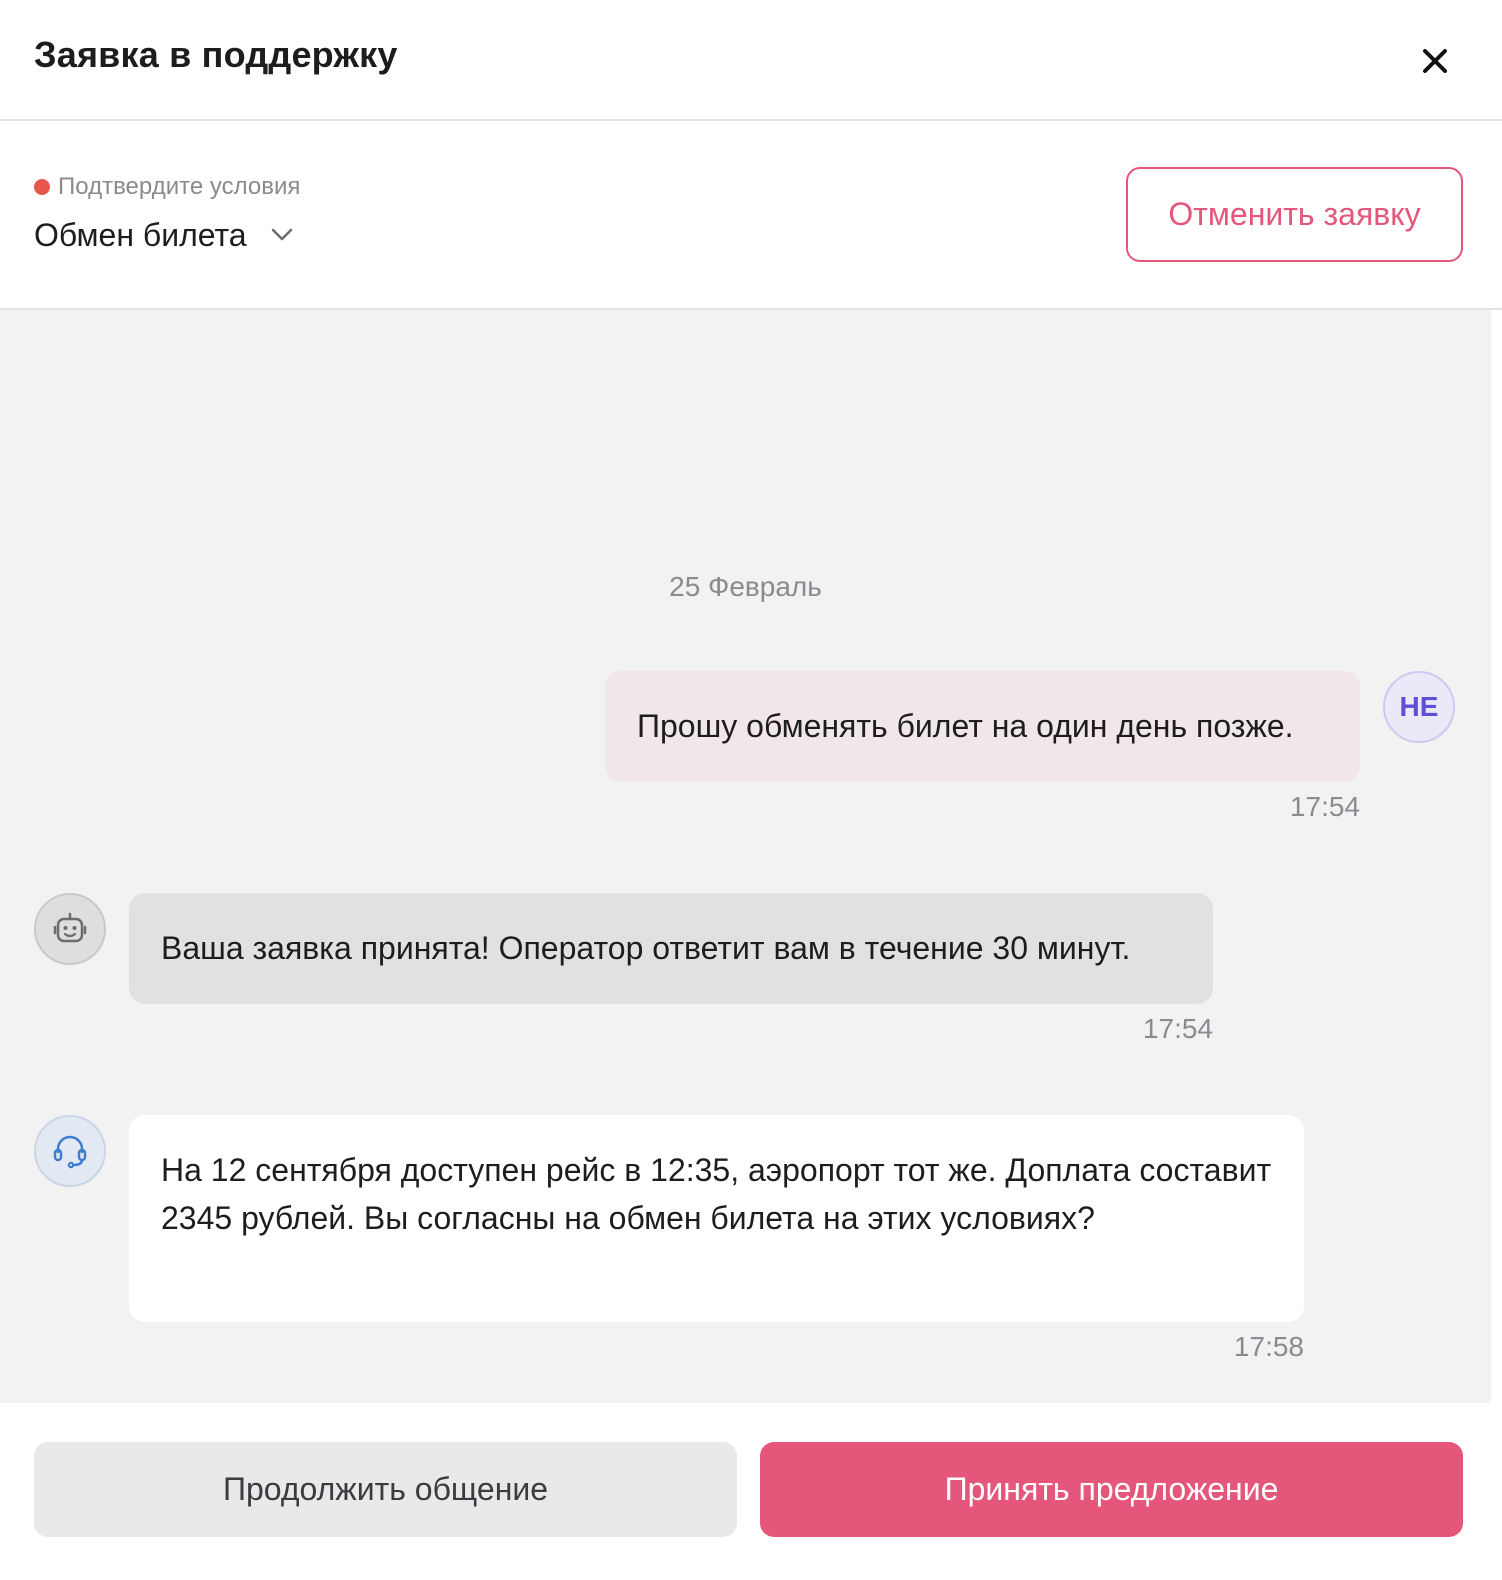  Describe the element at coordinates (42, 187) in the screenshot. I see `status-dot` at that location.